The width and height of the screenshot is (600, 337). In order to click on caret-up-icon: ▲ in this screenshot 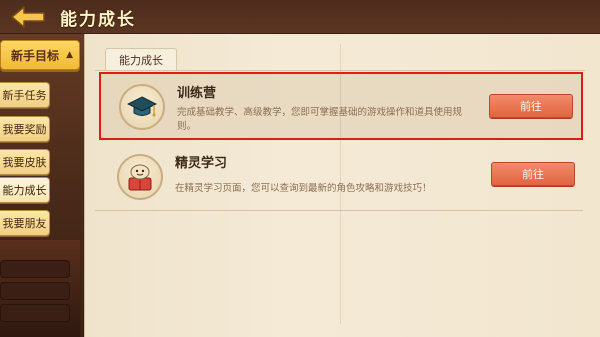, I will do `click(69, 55)`.